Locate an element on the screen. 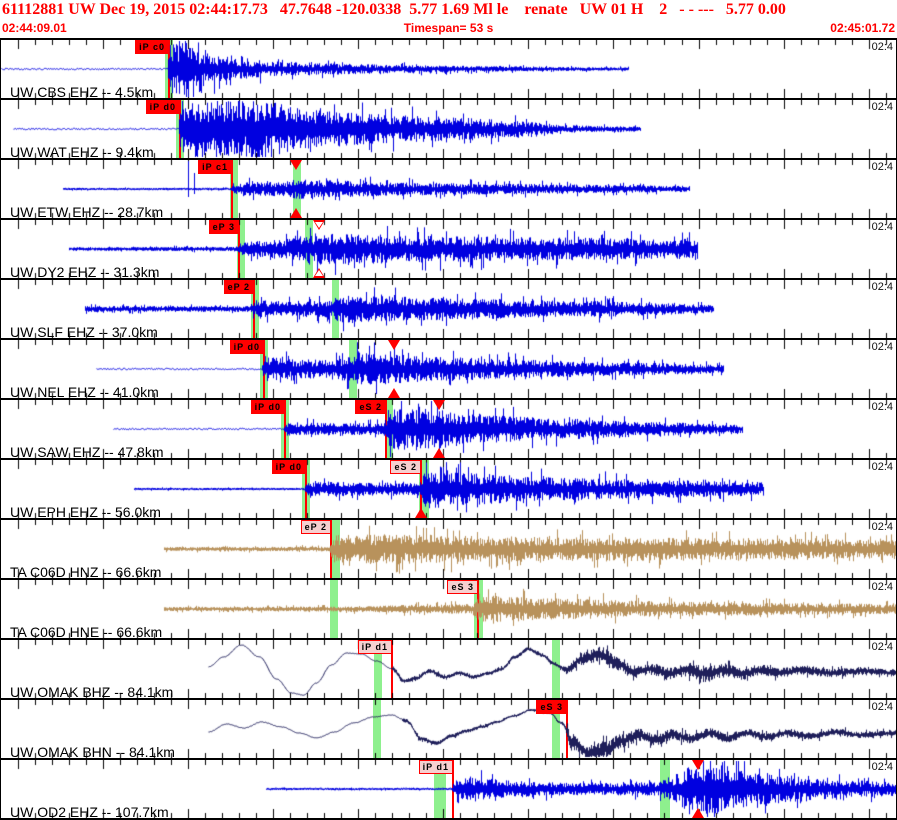  pick-label: eP 3 is located at coordinates (223, 227).